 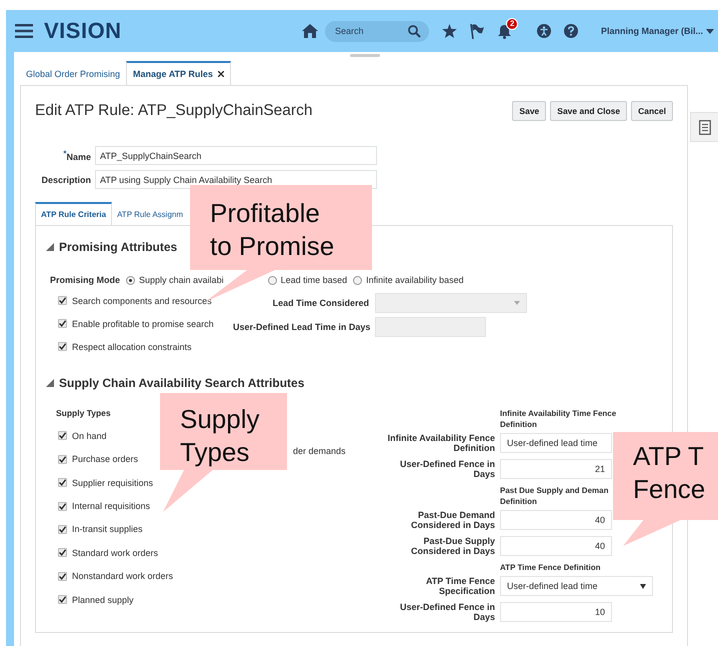 I want to click on group-heading: Past Due Supply and Deman Definition, so click(x=554, y=496).